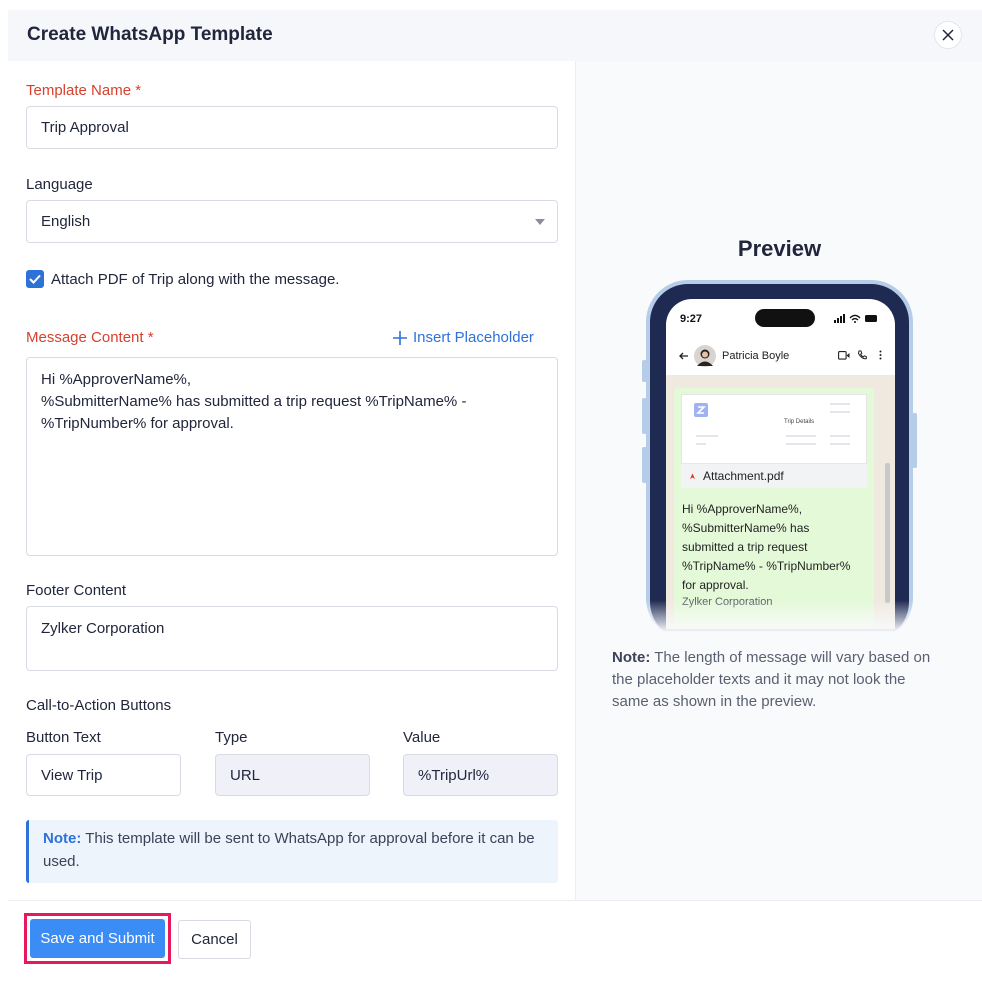  What do you see at coordinates (103, 775) in the screenshot?
I see `cta-button-text-input: View Trip` at bounding box center [103, 775].